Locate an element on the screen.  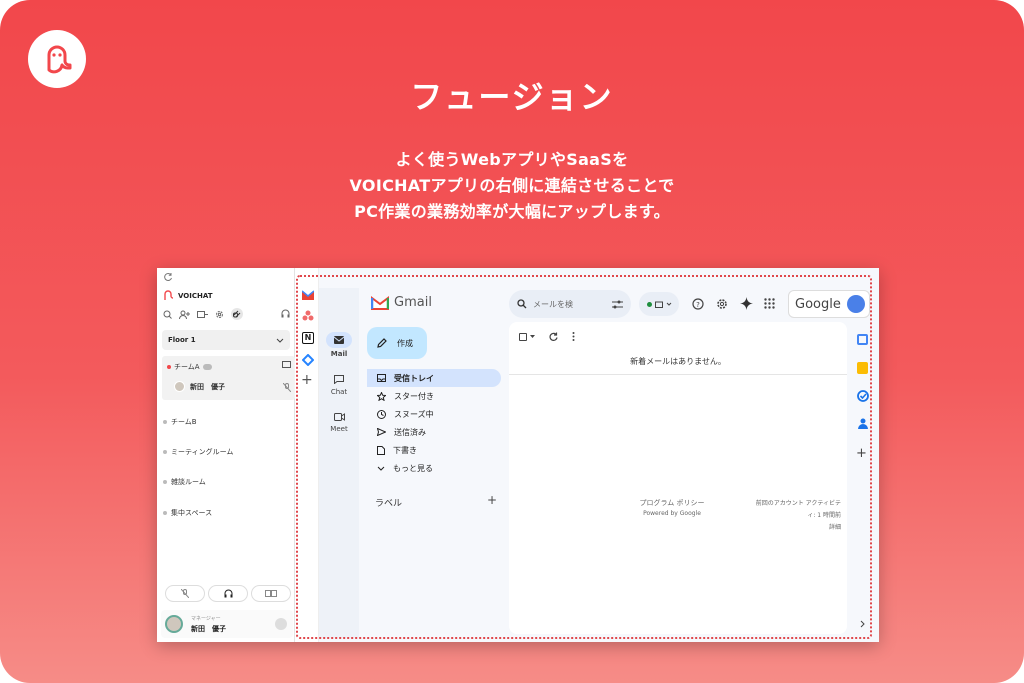
room-name: チームB is located at coordinates (184, 422).